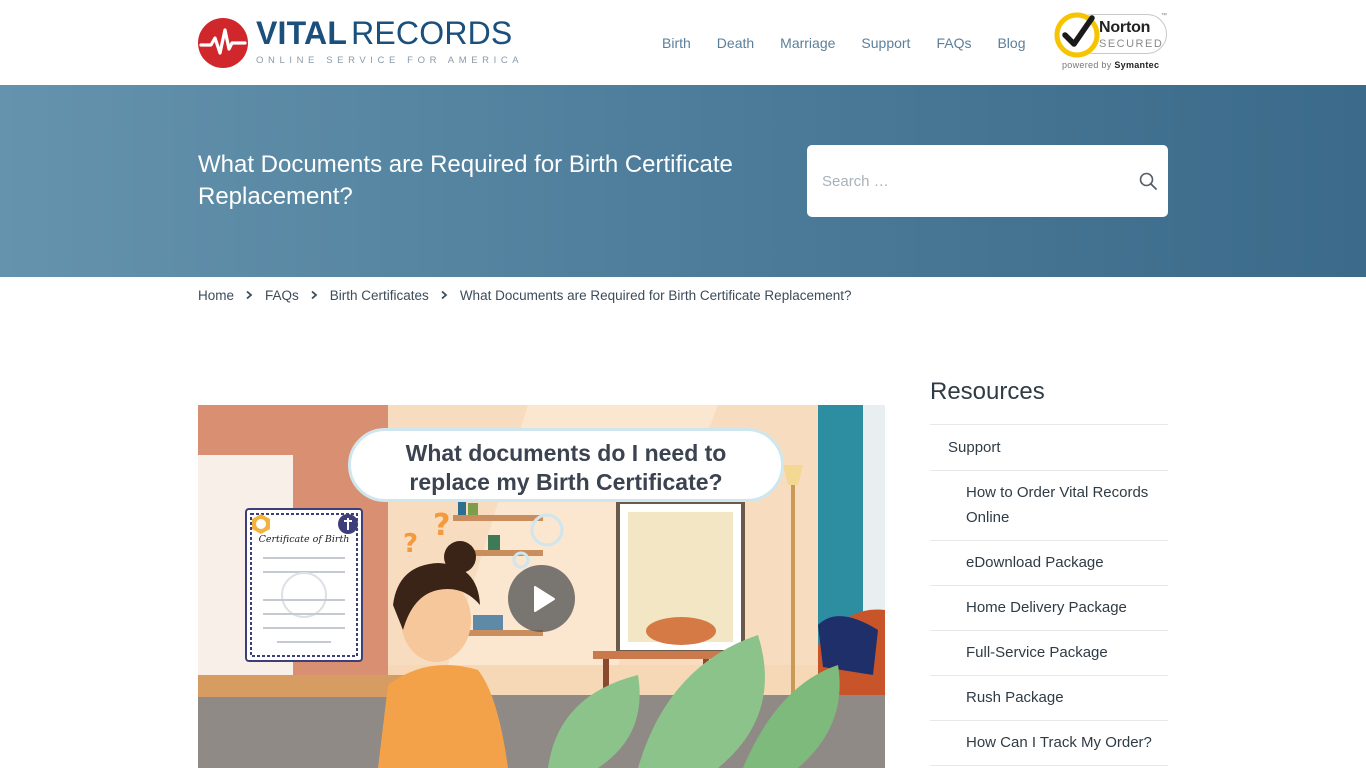  What do you see at coordinates (953, 43) in the screenshot?
I see `nav-item-faqs: FAQs` at bounding box center [953, 43].